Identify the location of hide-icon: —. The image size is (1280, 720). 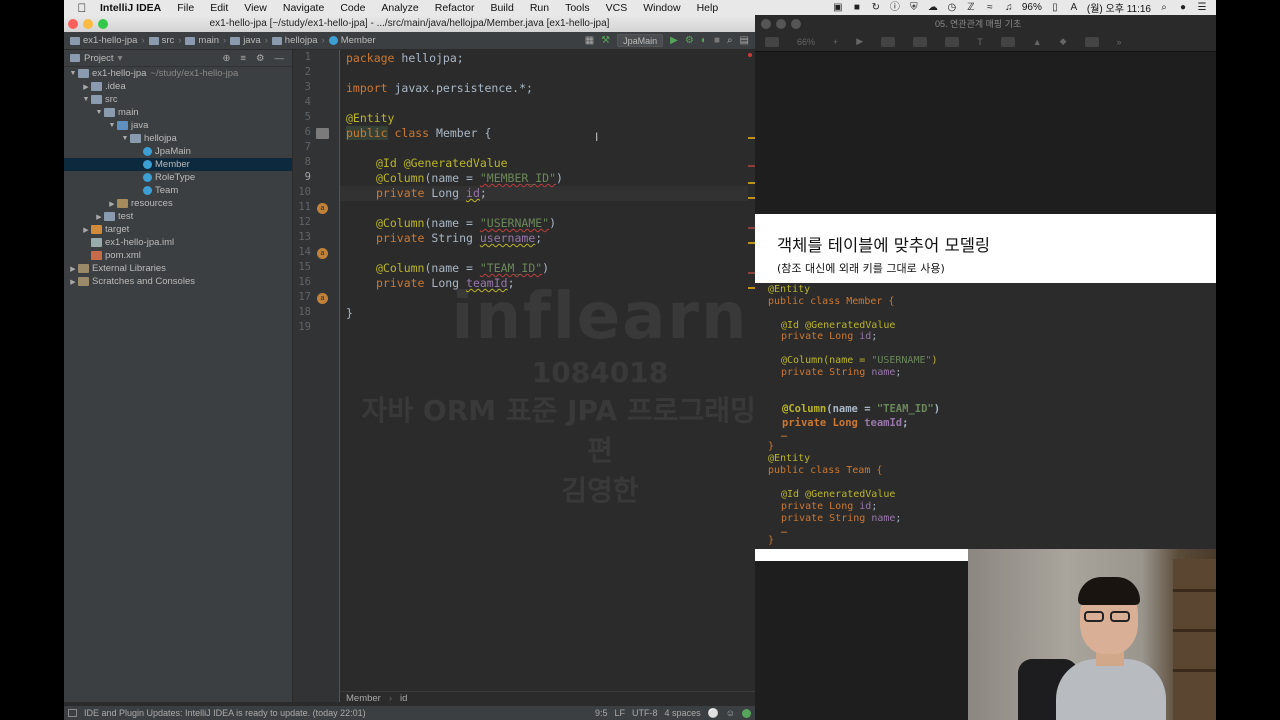
(280, 58).